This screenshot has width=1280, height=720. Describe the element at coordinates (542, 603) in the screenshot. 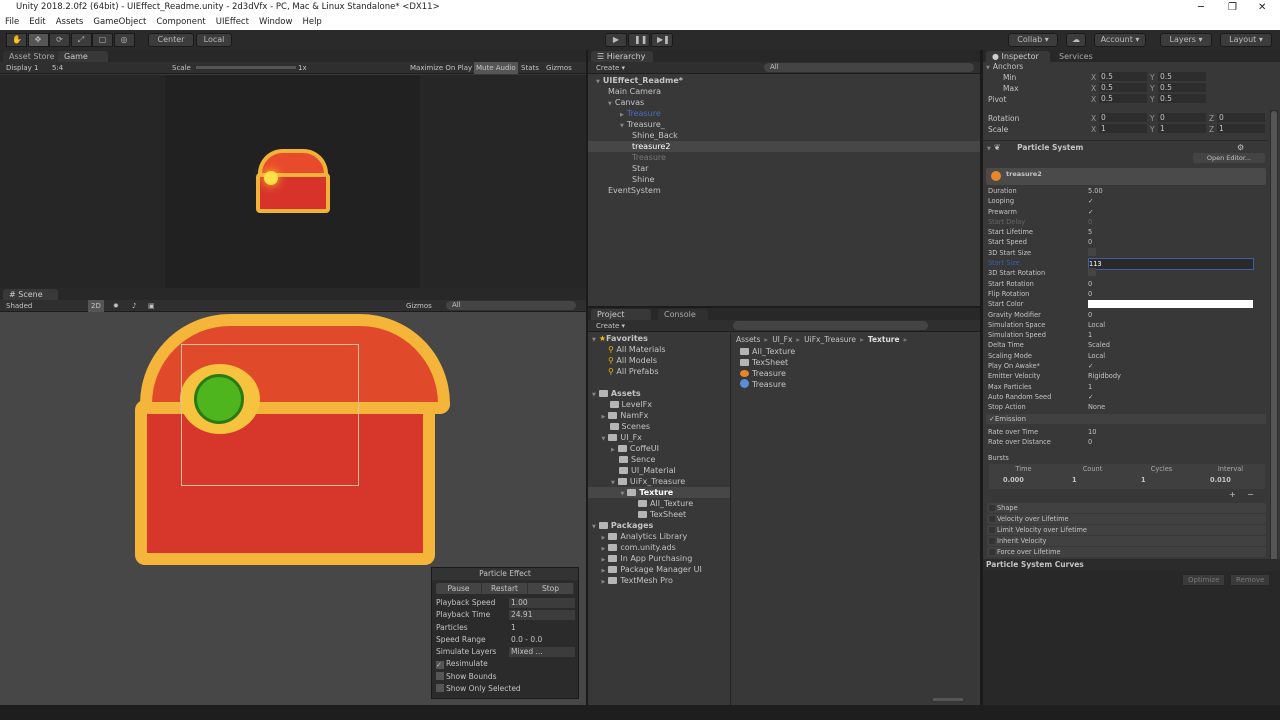

I see `row-value: 1.00` at that location.